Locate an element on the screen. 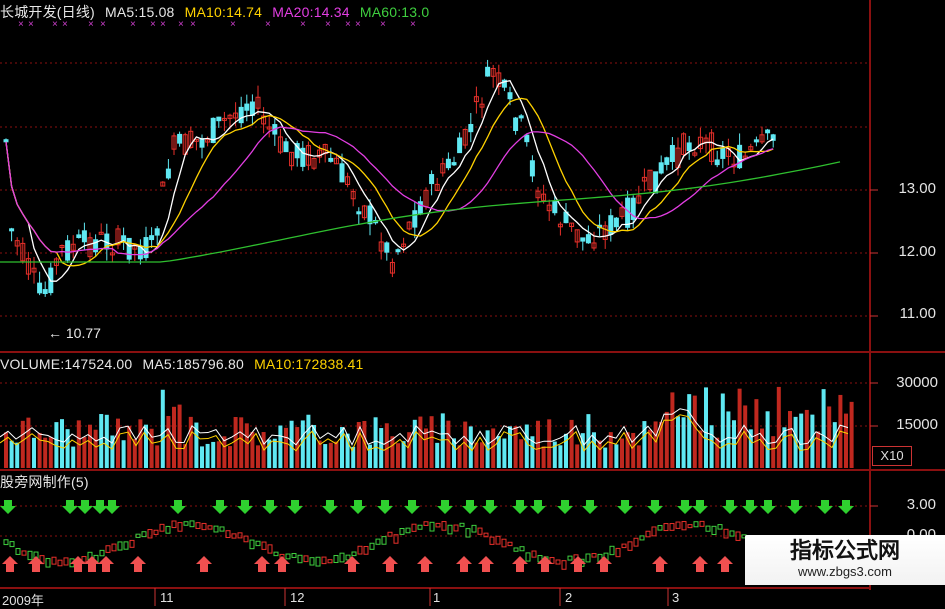 The width and height of the screenshot is (945, 609). x-label-11: 11 is located at coordinates (167, 597).